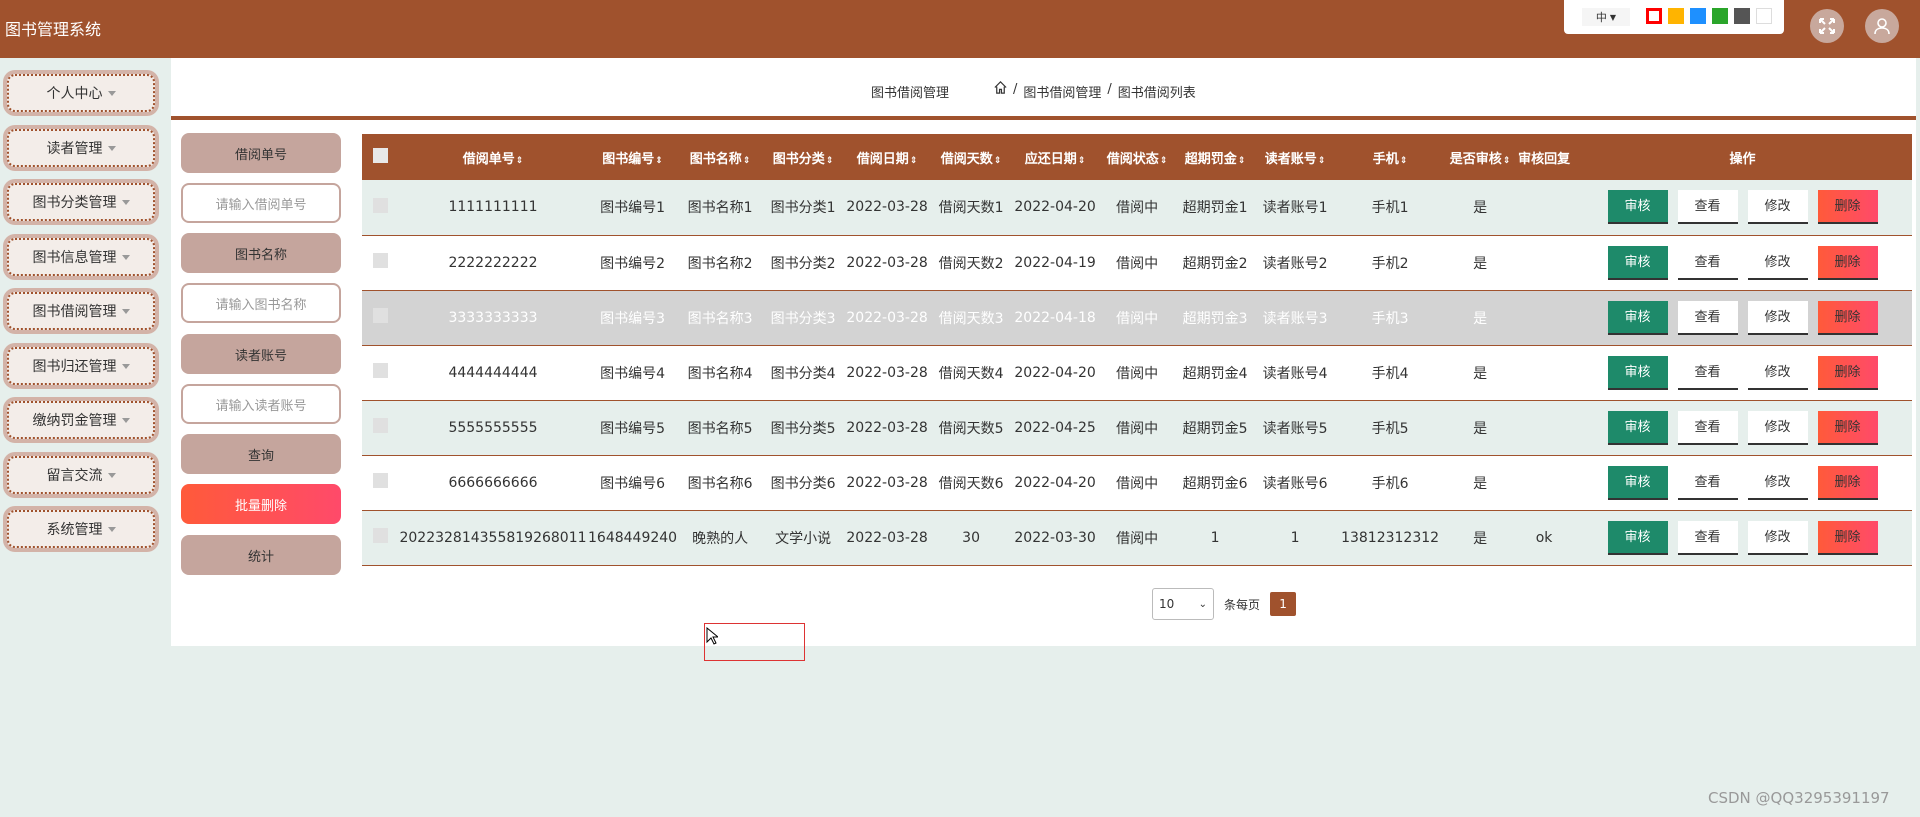  I want to click on borrow-no-input: 请输入借阅单号, so click(261, 203).